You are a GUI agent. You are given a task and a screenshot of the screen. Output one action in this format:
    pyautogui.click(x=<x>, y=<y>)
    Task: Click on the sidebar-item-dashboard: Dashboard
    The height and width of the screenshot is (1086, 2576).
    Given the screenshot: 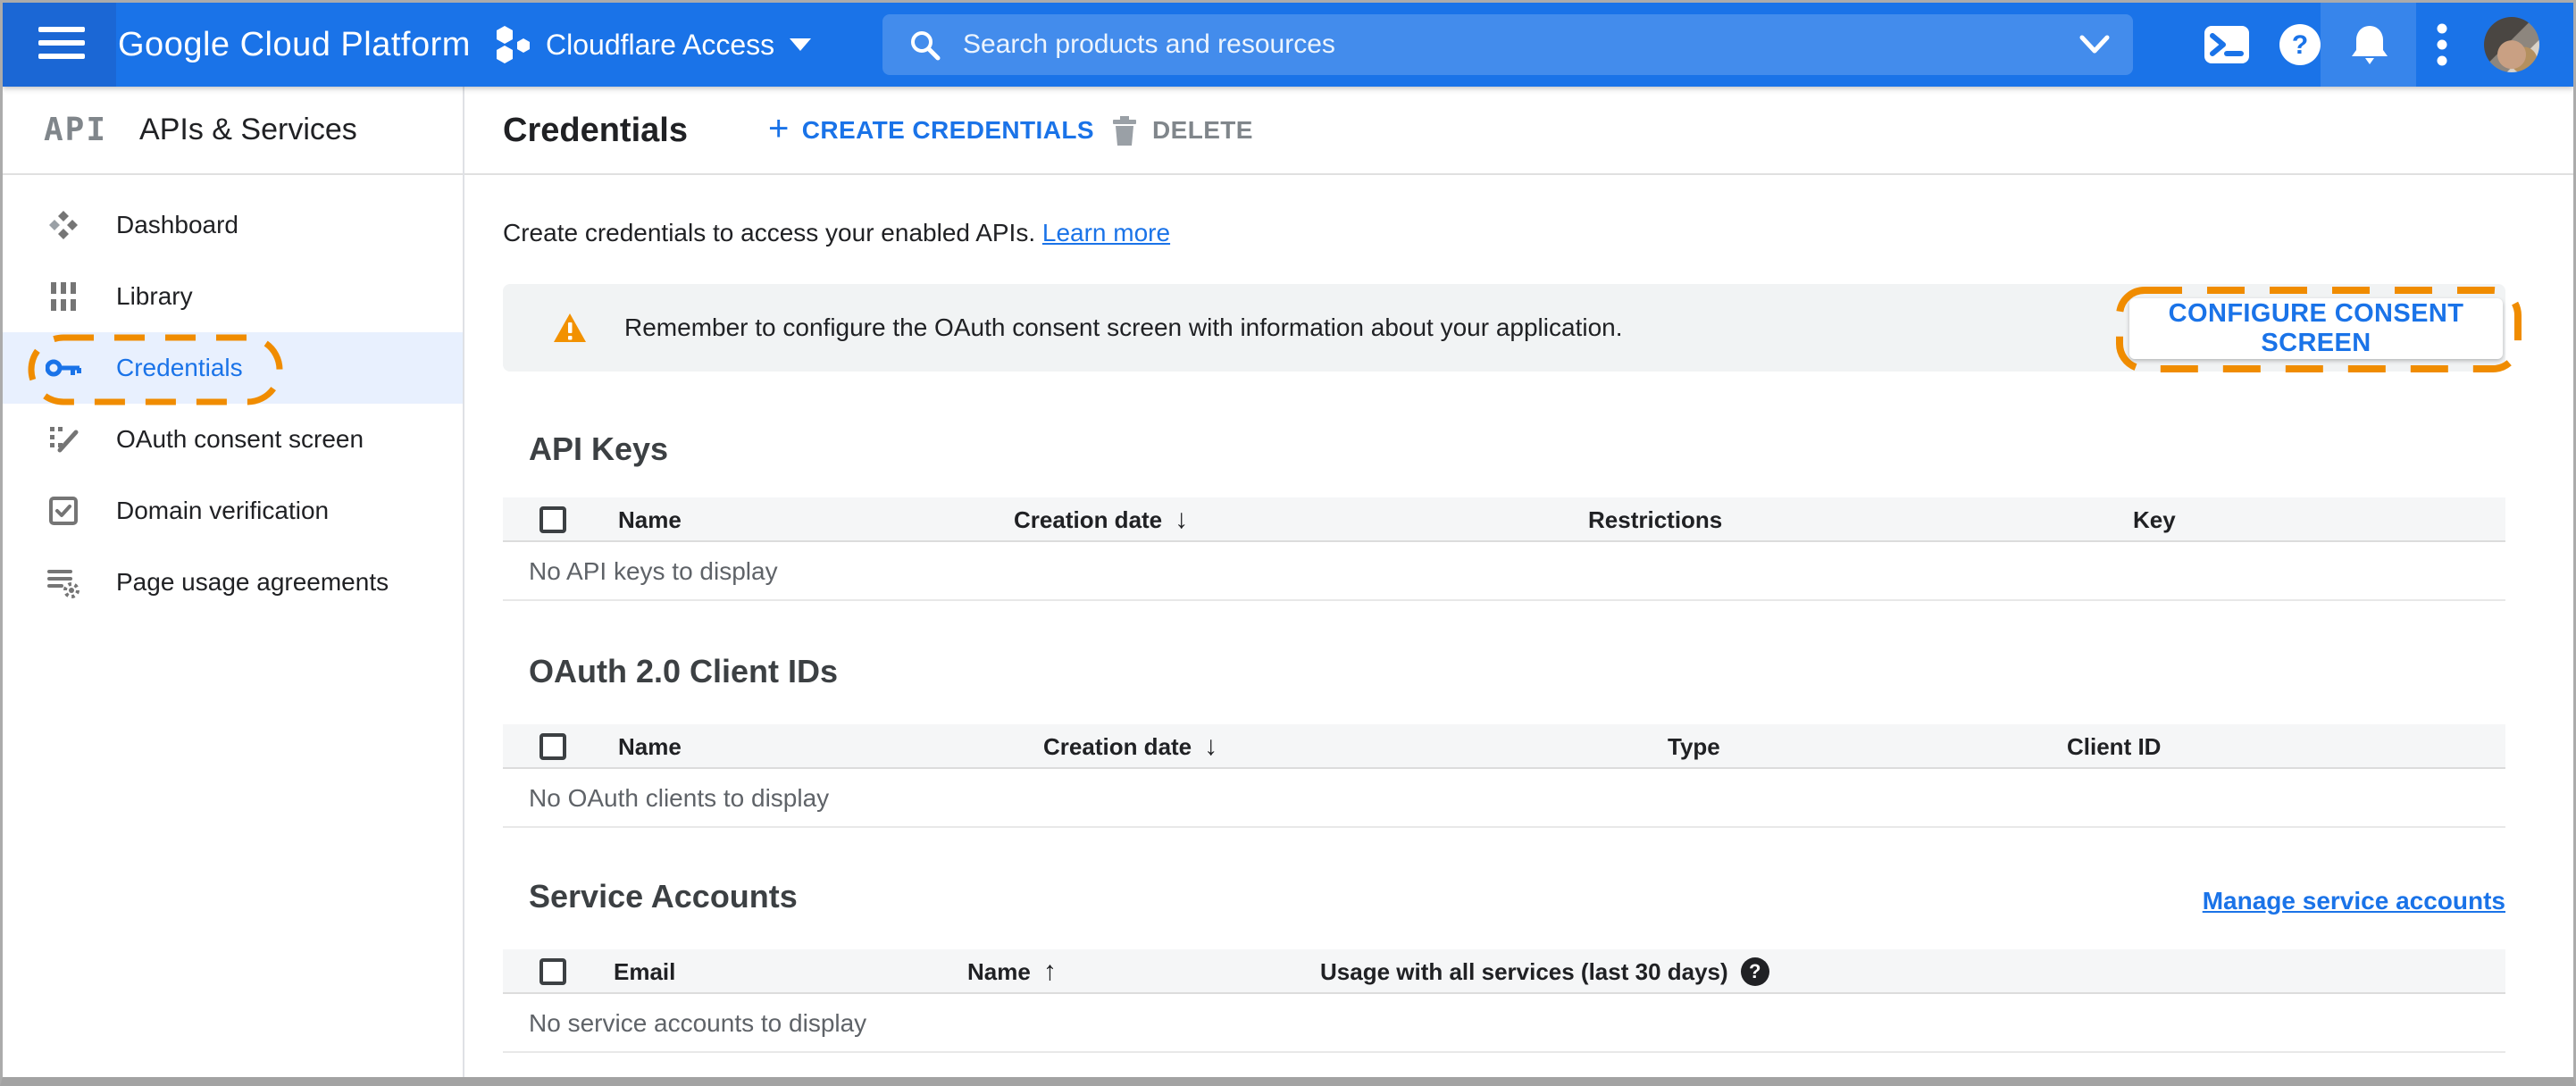 What is the action you would take?
    pyautogui.click(x=233, y=225)
    